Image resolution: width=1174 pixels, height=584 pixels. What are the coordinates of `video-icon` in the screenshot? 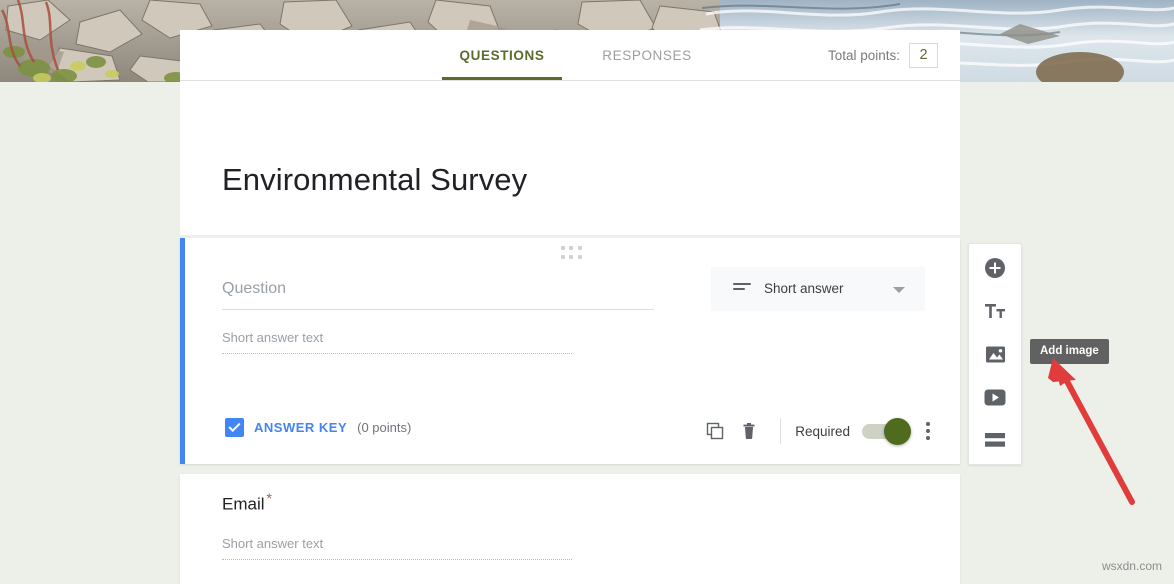 It's located at (995, 397).